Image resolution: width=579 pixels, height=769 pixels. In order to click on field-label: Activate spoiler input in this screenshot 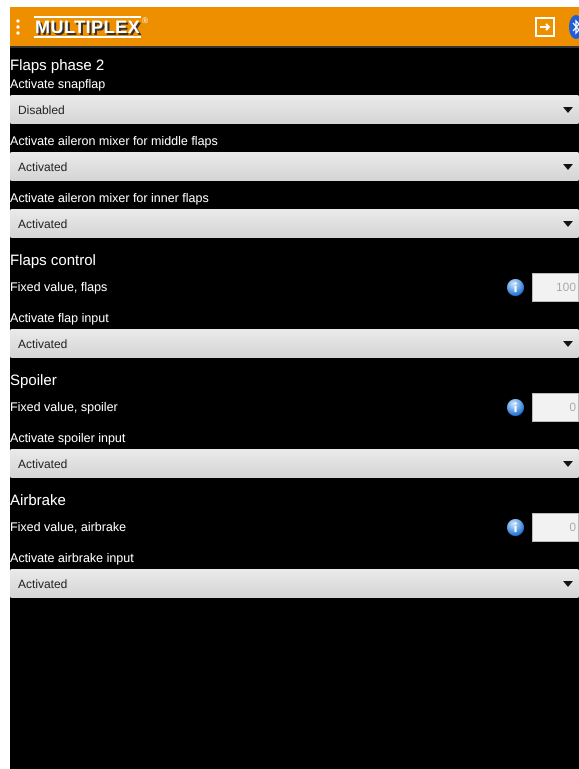, I will do `click(68, 438)`.